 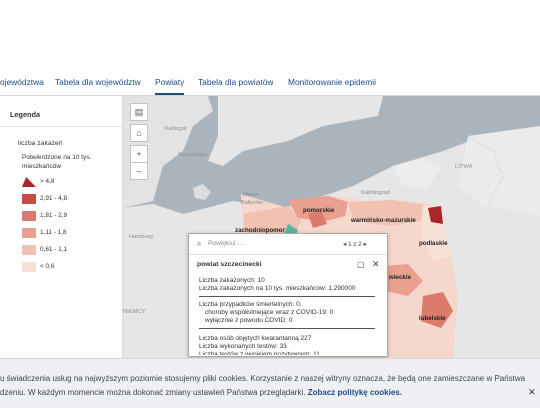 What do you see at coordinates (54, 249) in the screenshot?
I see `legend-item-label: 0,61 - 1,1` at bounding box center [54, 249].